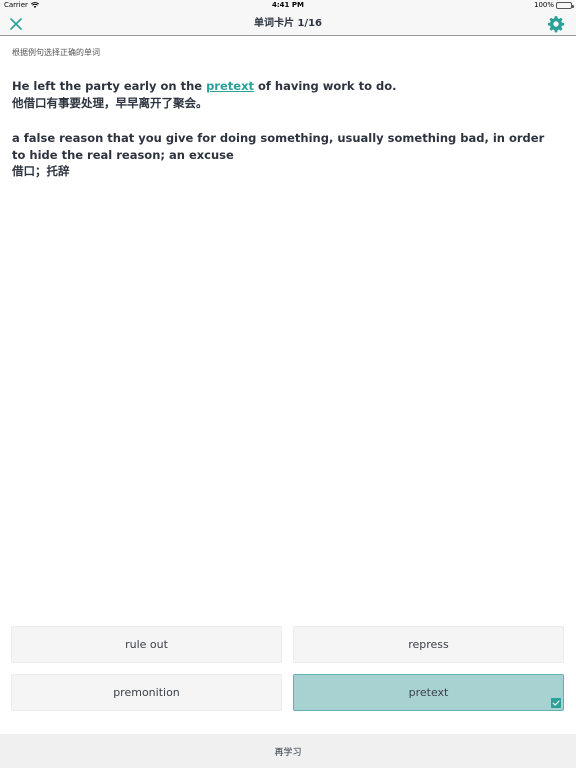  What do you see at coordinates (325, 86) in the screenshot?
I see `example-en-after: of having work to do.` at bounding box center [325, 86].